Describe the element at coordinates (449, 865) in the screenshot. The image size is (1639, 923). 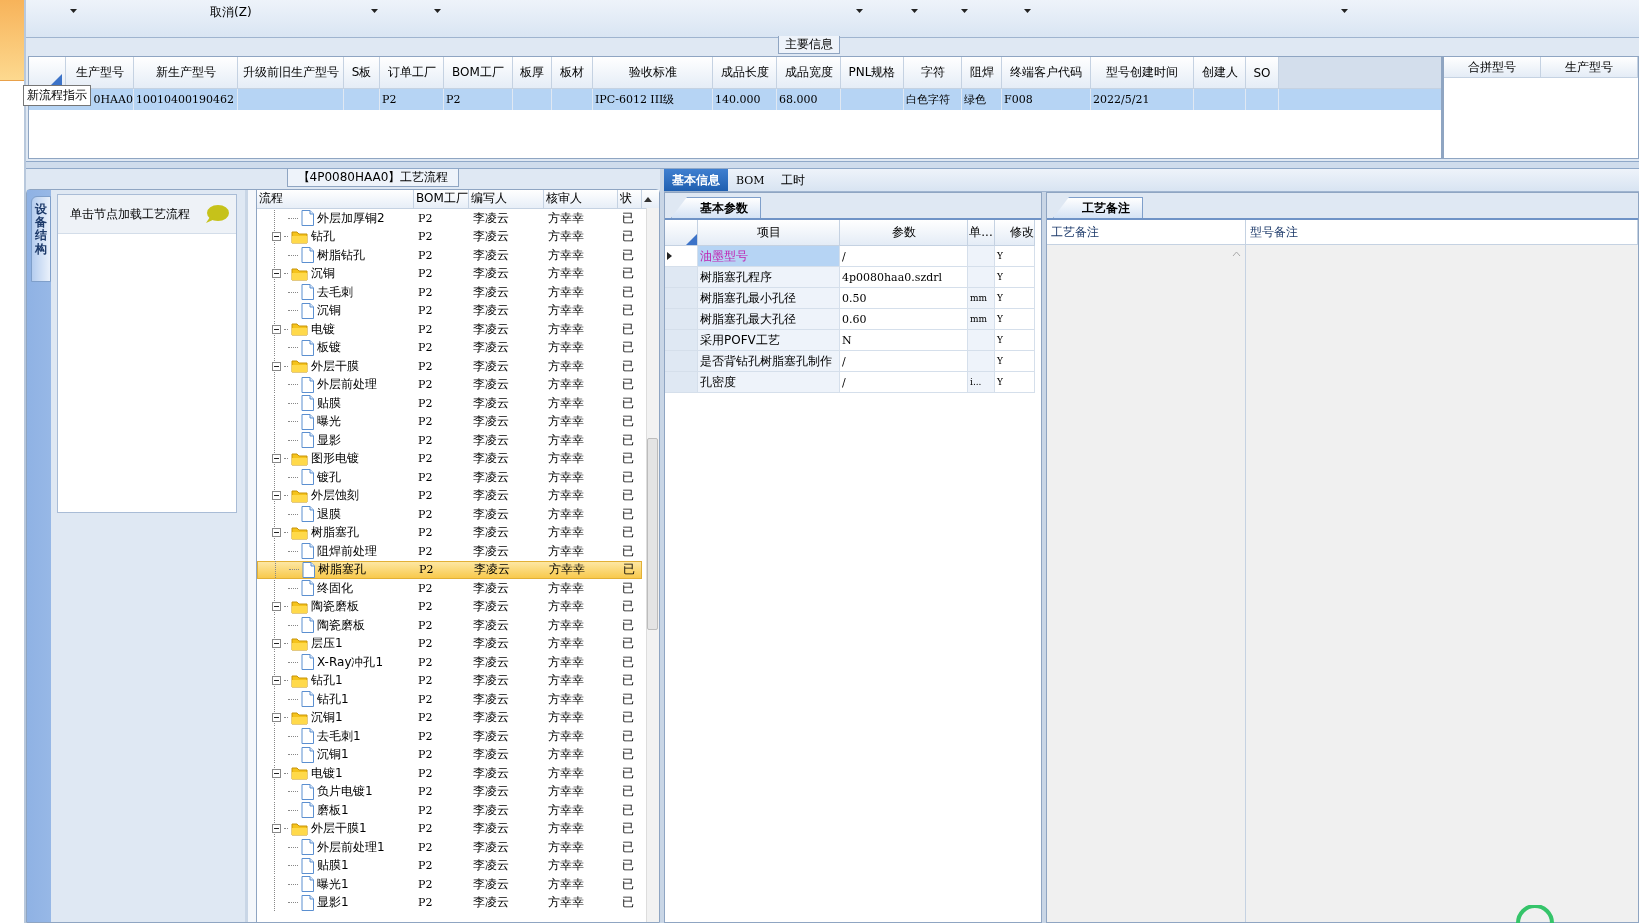
I see `tree-row: 贴膜1 P2 李凌云 方幸幸 已` at that location.